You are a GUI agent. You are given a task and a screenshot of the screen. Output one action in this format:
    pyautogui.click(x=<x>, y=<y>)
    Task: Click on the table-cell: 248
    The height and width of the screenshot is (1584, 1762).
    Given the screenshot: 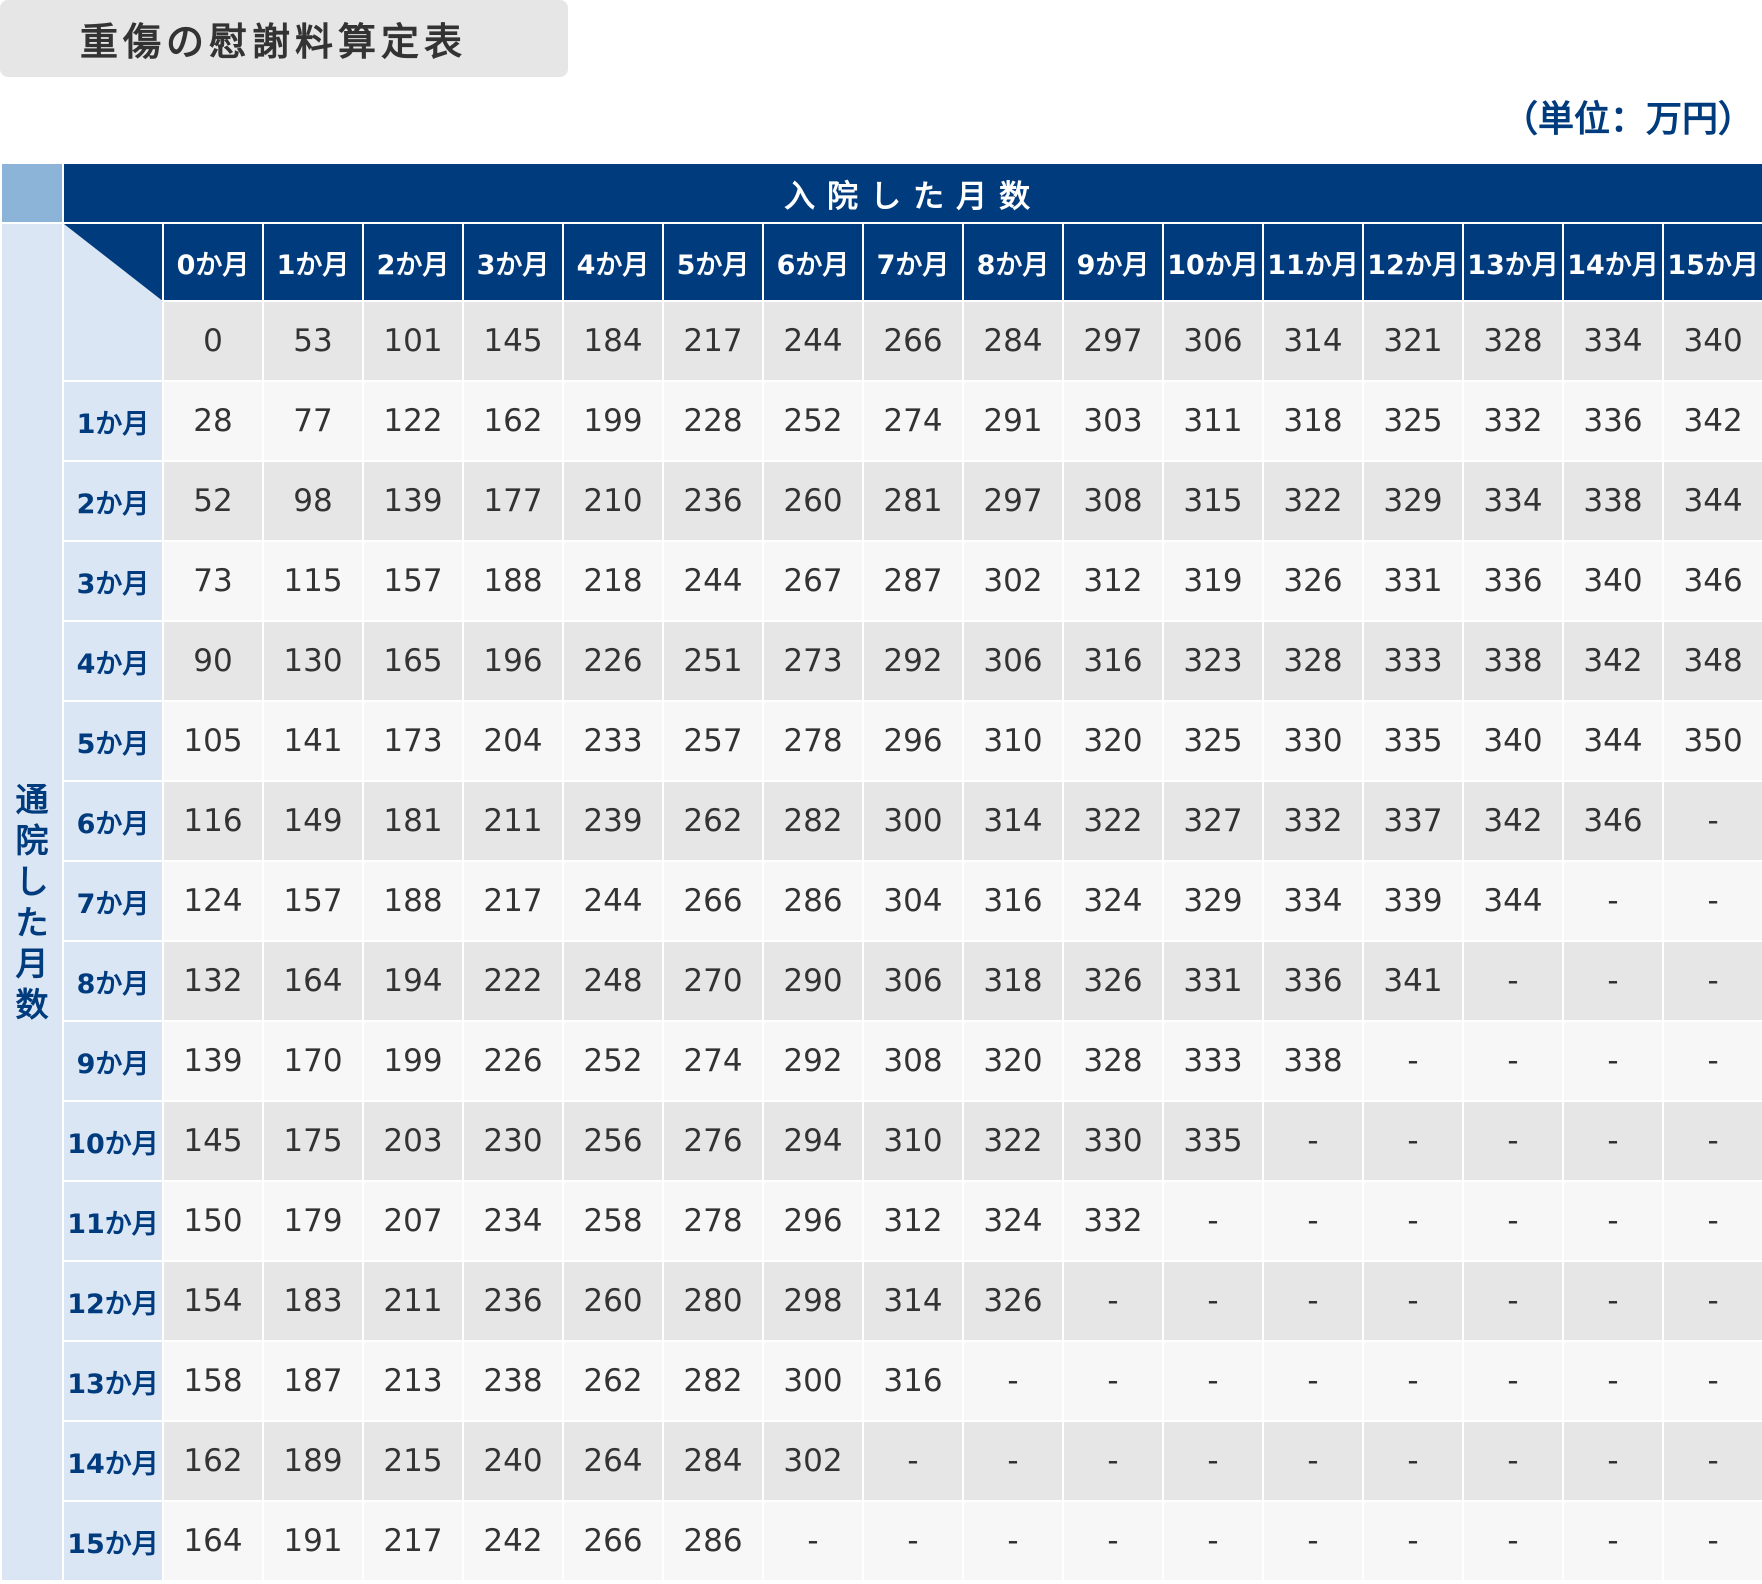 What is the action you would take?
    pyautogui.click(x=613, y=981)
    